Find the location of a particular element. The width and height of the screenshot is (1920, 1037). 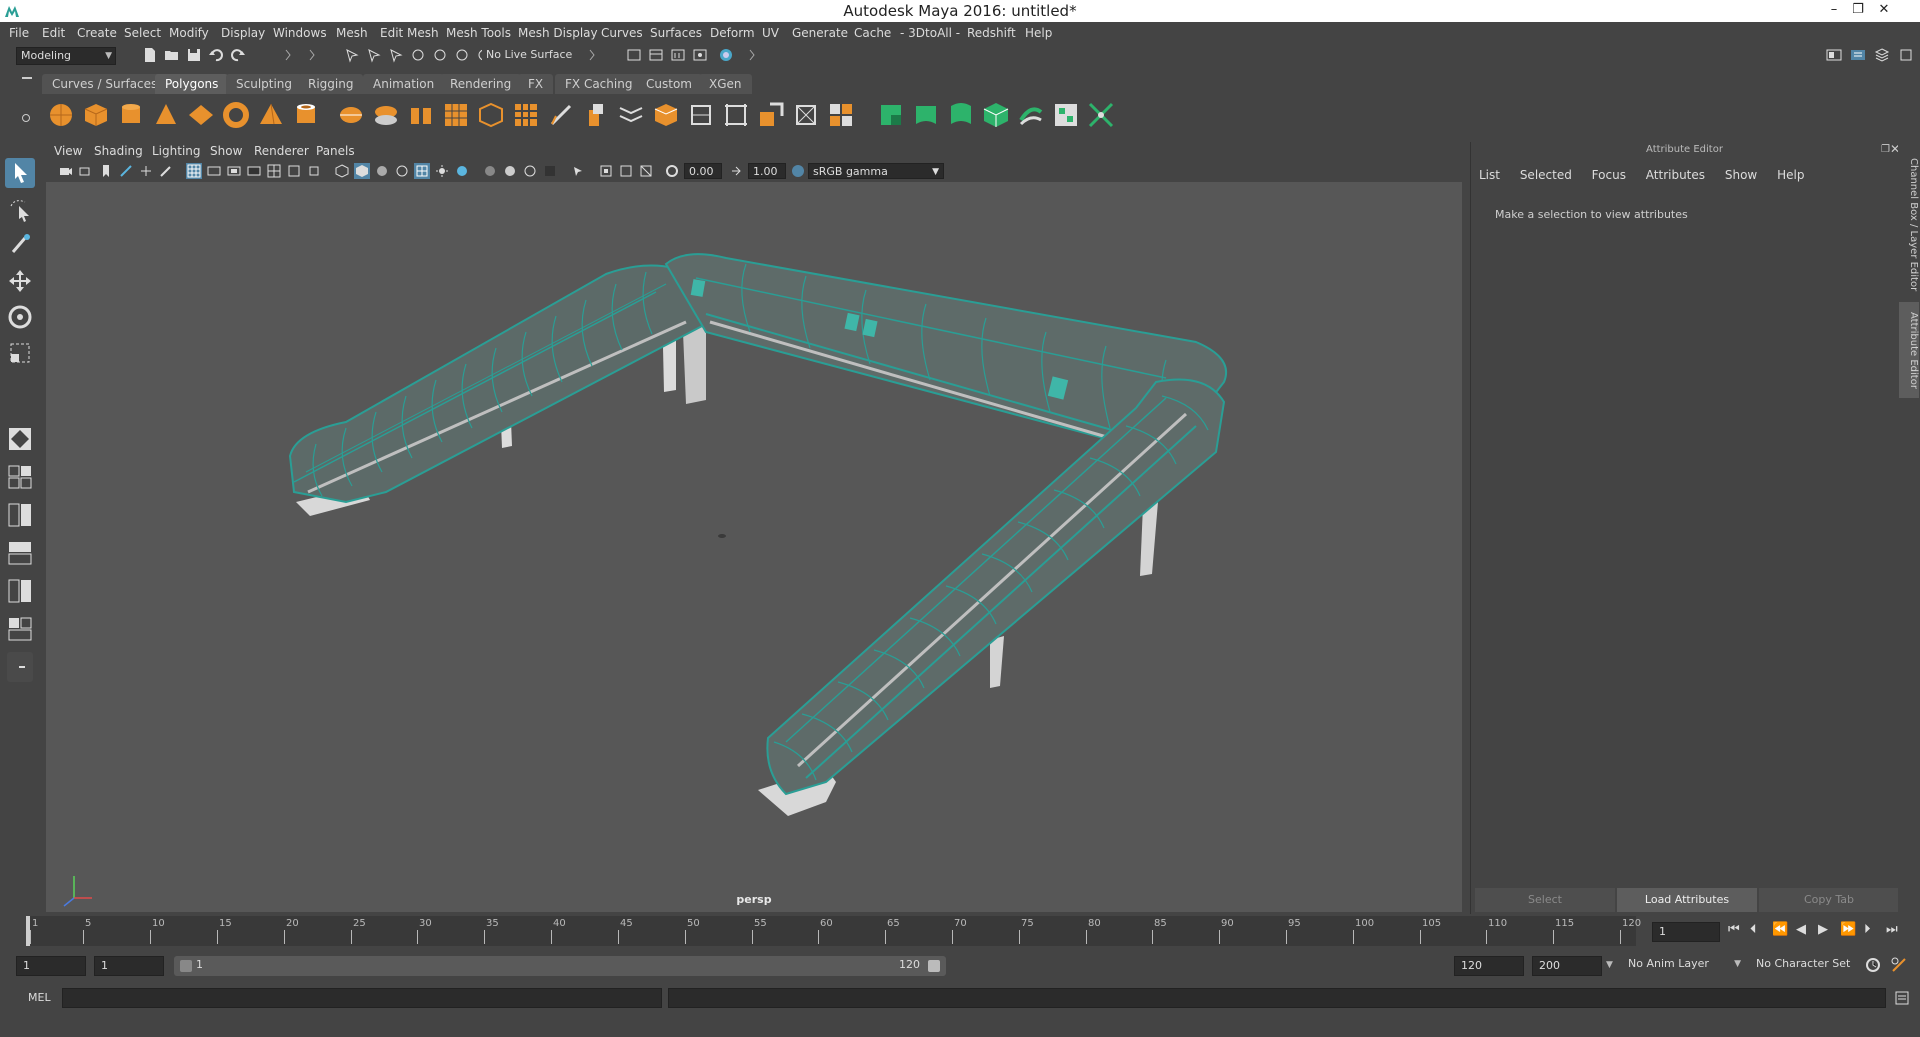

step-back-key-icon: ⏴ is located at coordinates (1753, 929).